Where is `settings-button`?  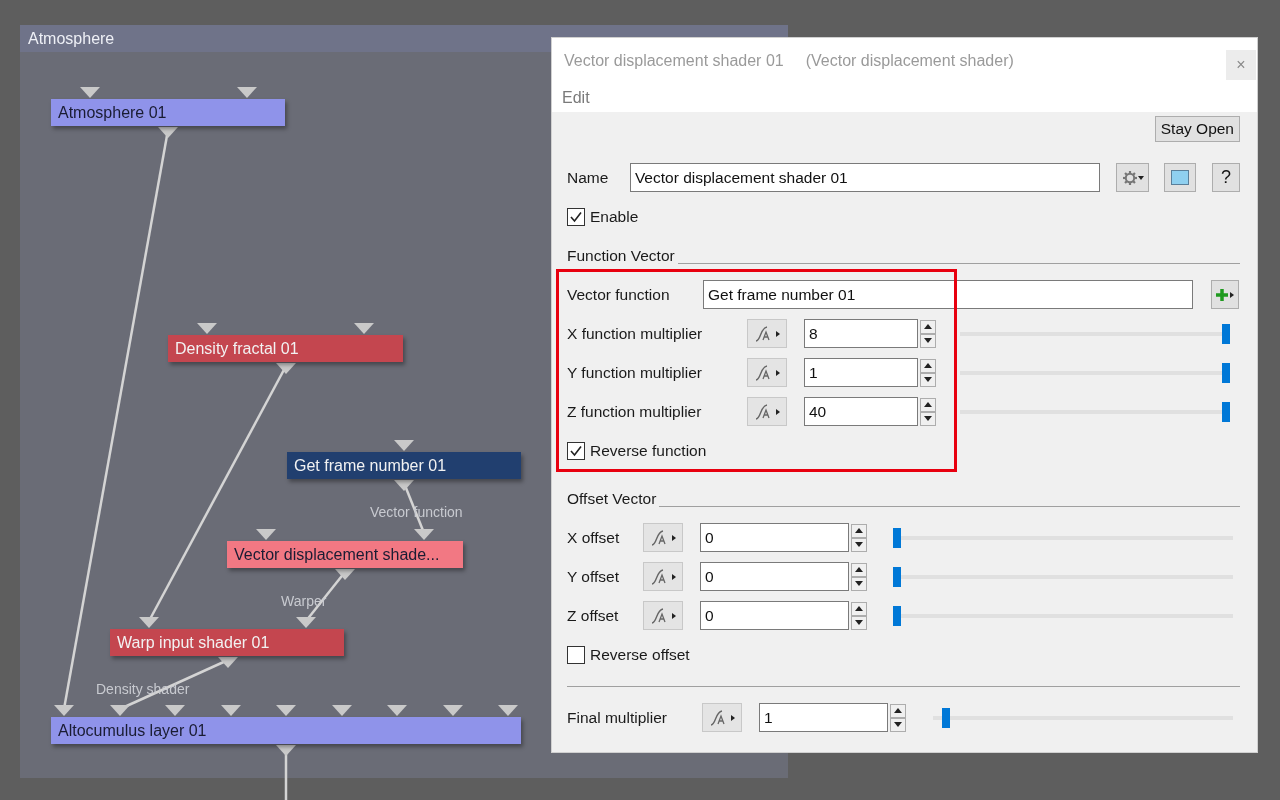
settings-button is located at coordinates (1133, 177).